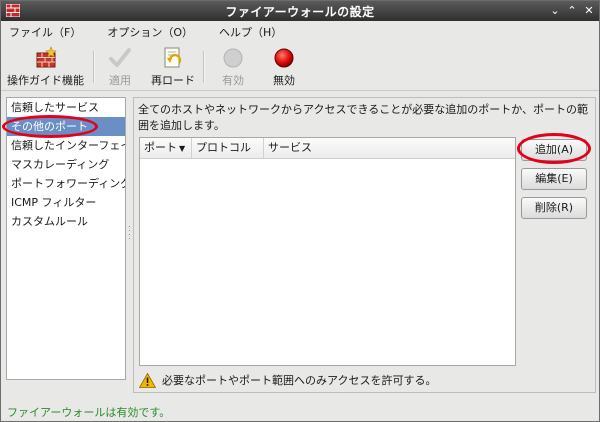 Image resolution: width=600 pixels, height=422 pixels. What do you see at coordinates (250, 32) in the screenshot?
I see `menu-help: ヘルプ（H）` at bounding box center [250, 32].